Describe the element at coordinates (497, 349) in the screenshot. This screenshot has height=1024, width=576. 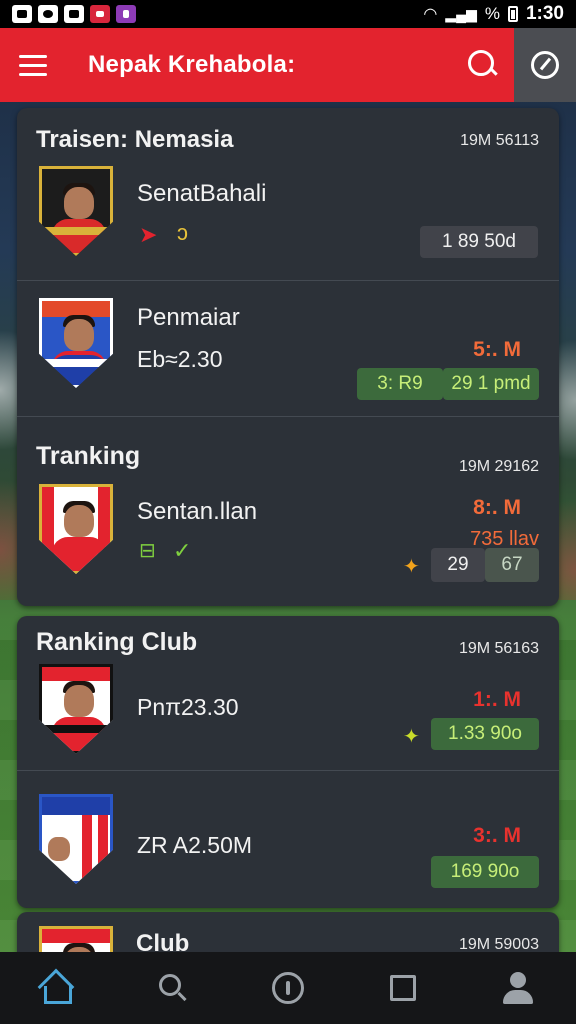
I see `stat-value: 5:. M` at that location.